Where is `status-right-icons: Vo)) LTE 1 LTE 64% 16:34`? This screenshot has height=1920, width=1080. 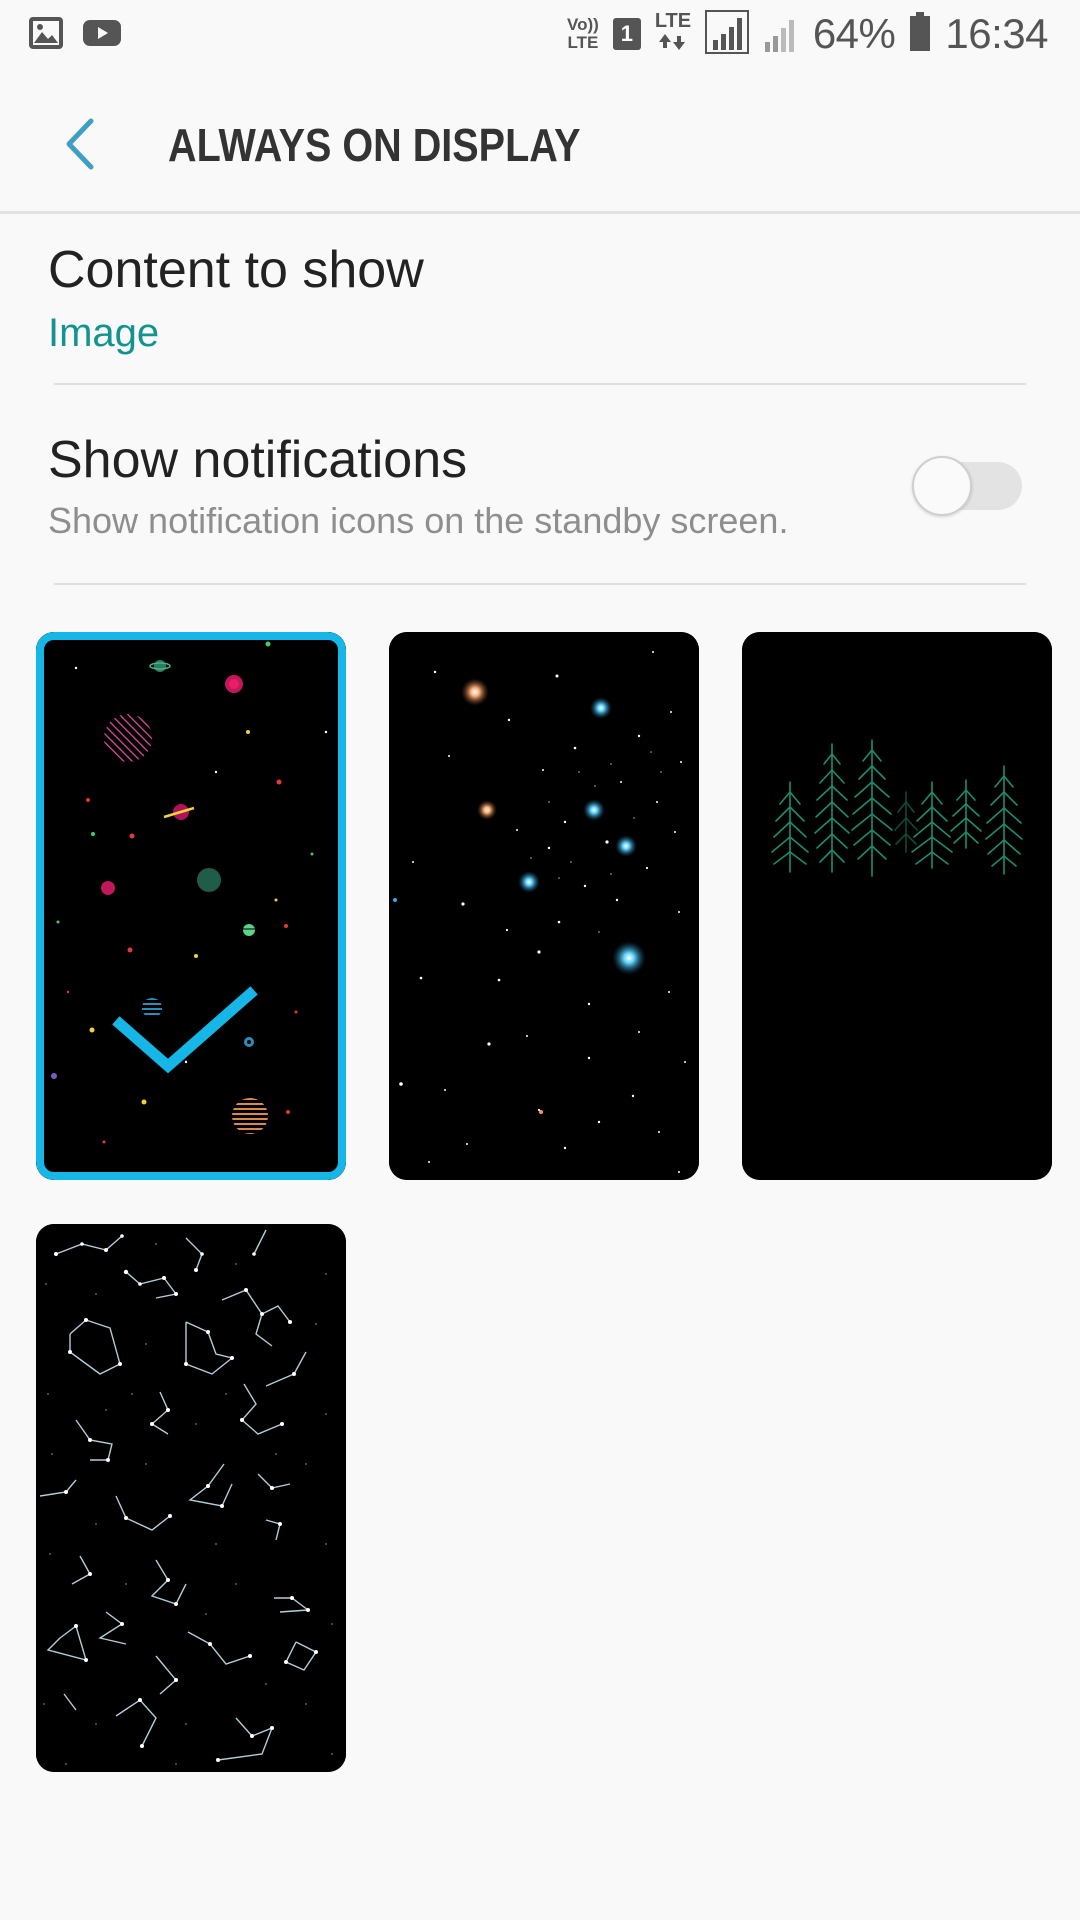
status-right-icons: Vo)) LTE 1 LTE 64% 16:34 is located at coordinates (807, 34).